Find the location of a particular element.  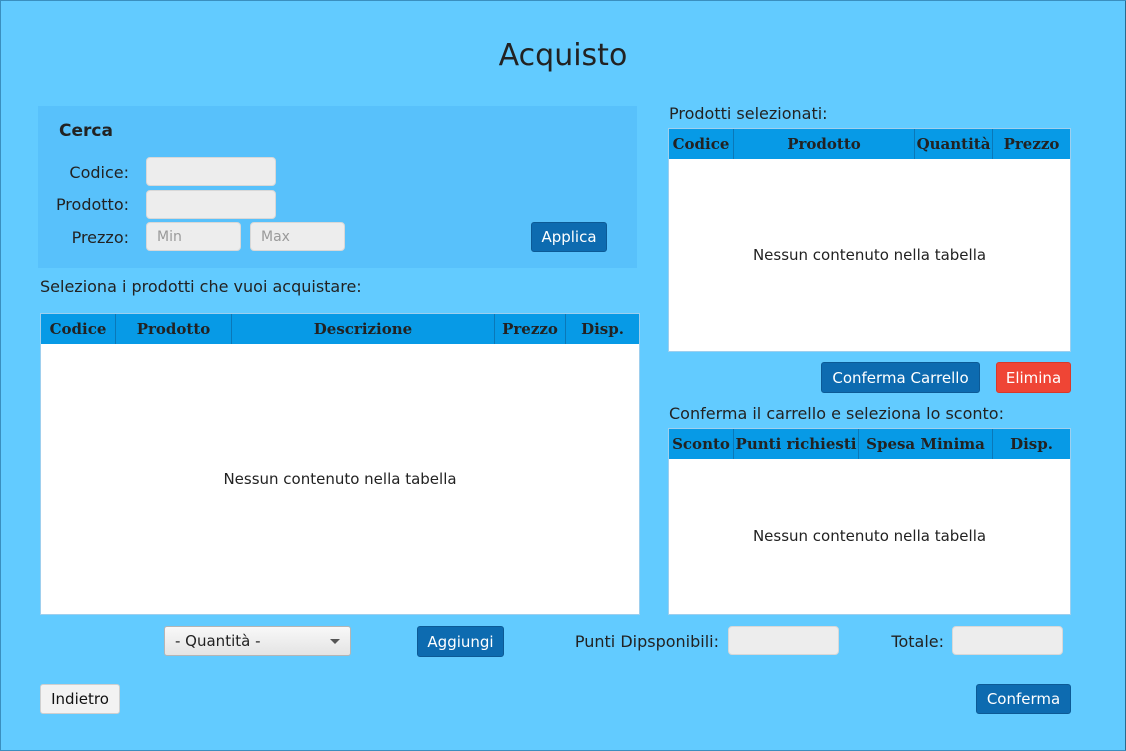

products-table-header: Codice Prodotto Descrizione Prezzo Disp. is located at coordinates (340, 329).